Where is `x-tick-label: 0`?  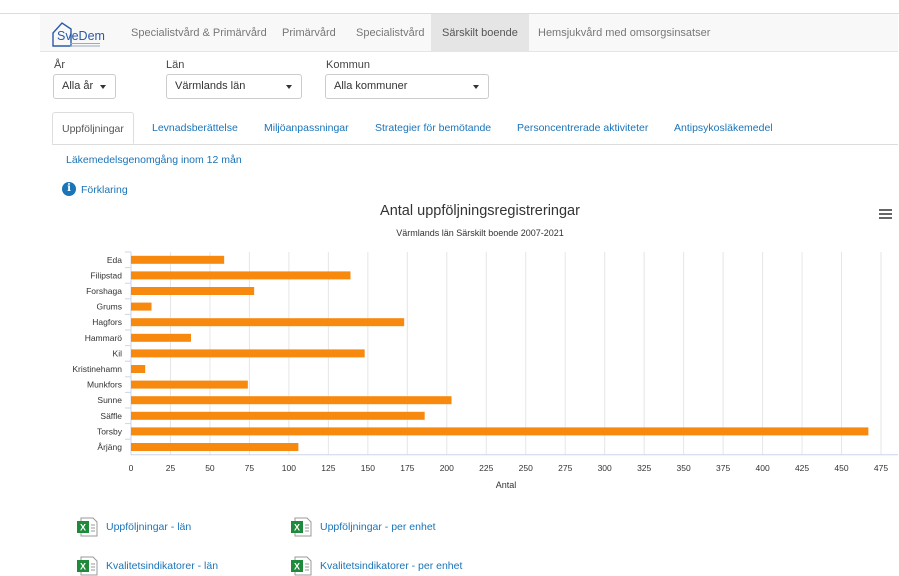 x-tick-label: 0 is located at coordinates (131, 468).